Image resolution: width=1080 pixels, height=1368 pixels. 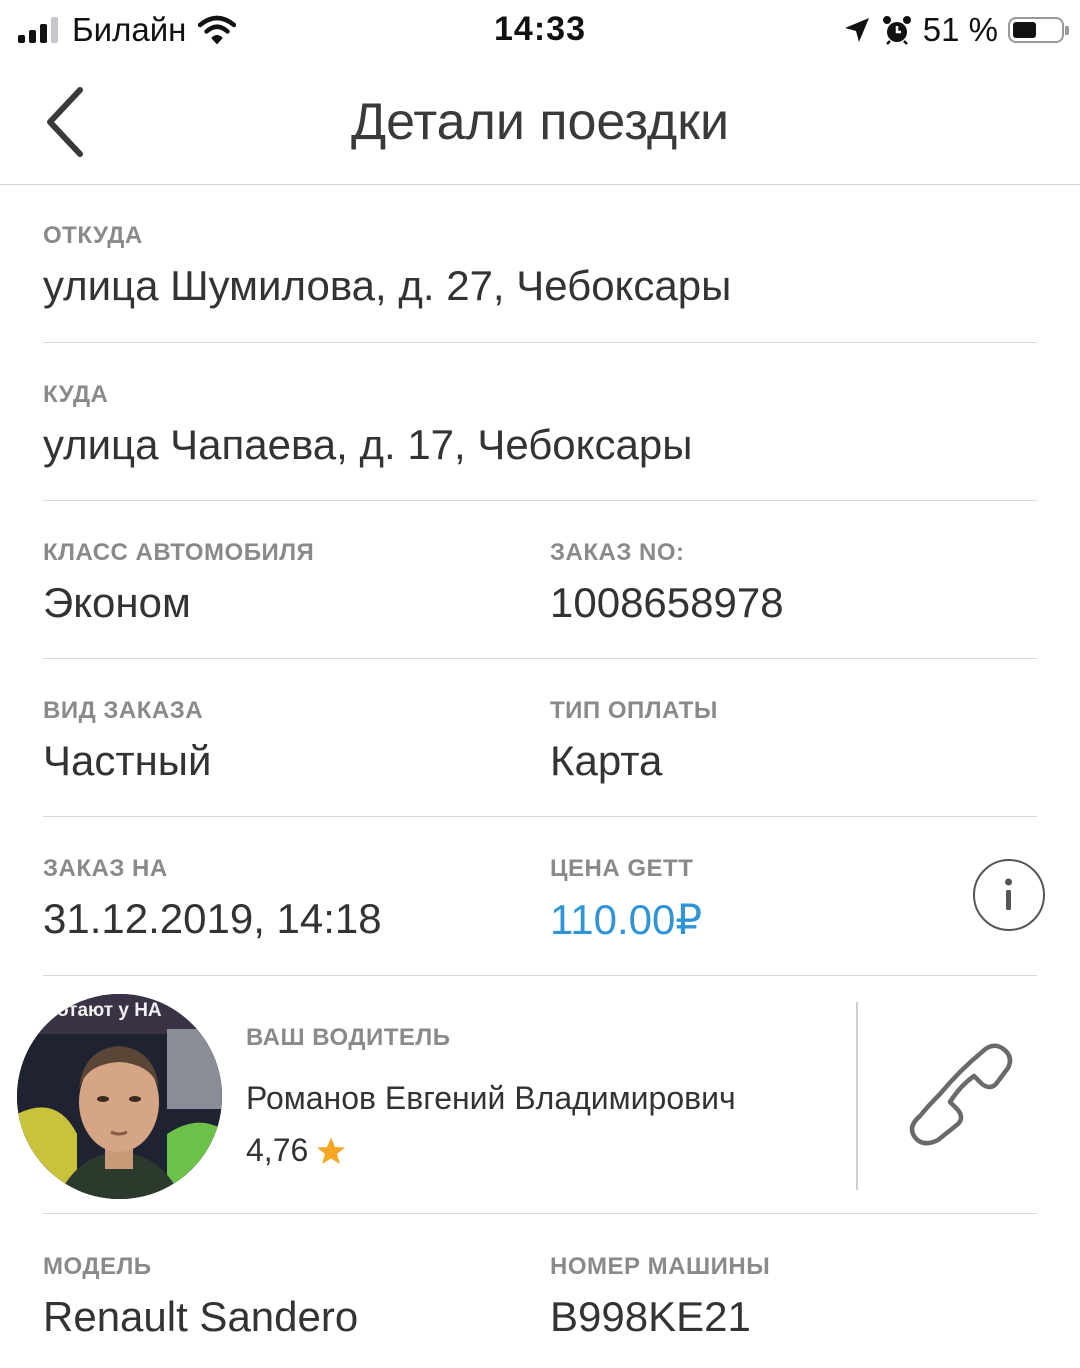 I want to click on from-label: ОТКУДА, so click(x=93, y=235).